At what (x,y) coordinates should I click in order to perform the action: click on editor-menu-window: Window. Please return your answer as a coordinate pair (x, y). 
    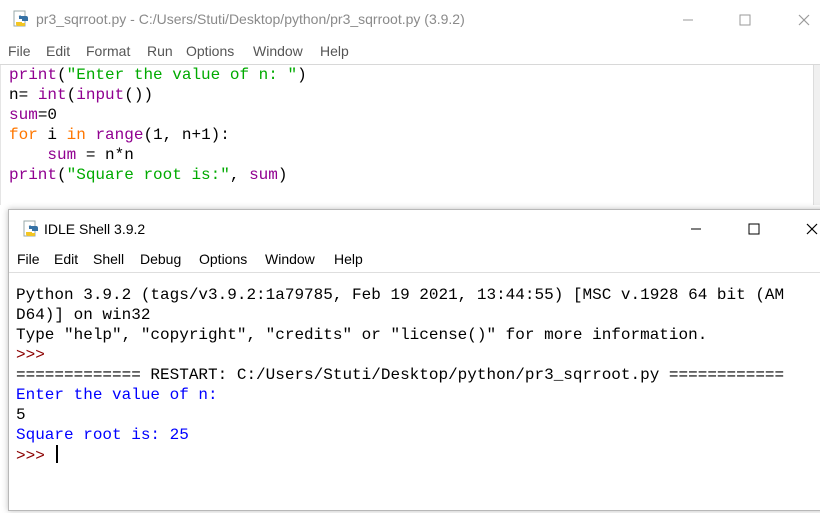
    Looking at the image, I should click on (278, 51).